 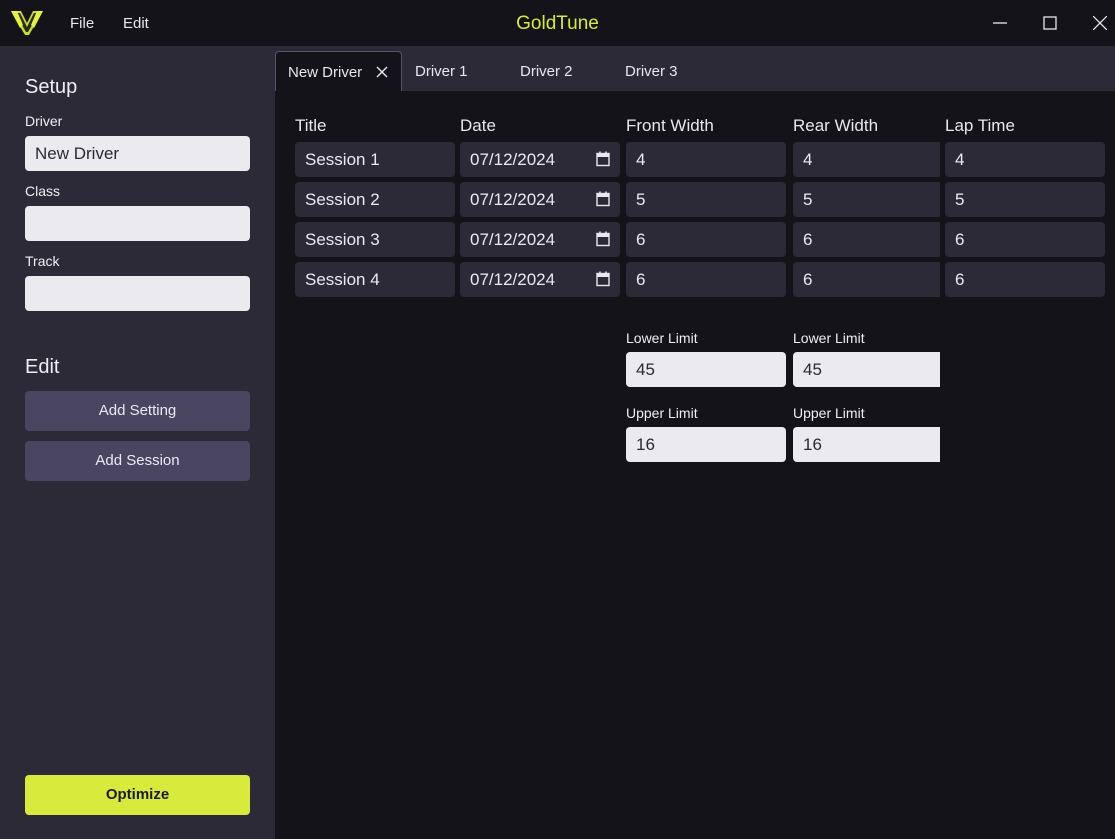 What do you see at coordinates (706, 369) in the screenshot?
I see `front-lower-limit-input: 45` at bounding box center [706, 369].